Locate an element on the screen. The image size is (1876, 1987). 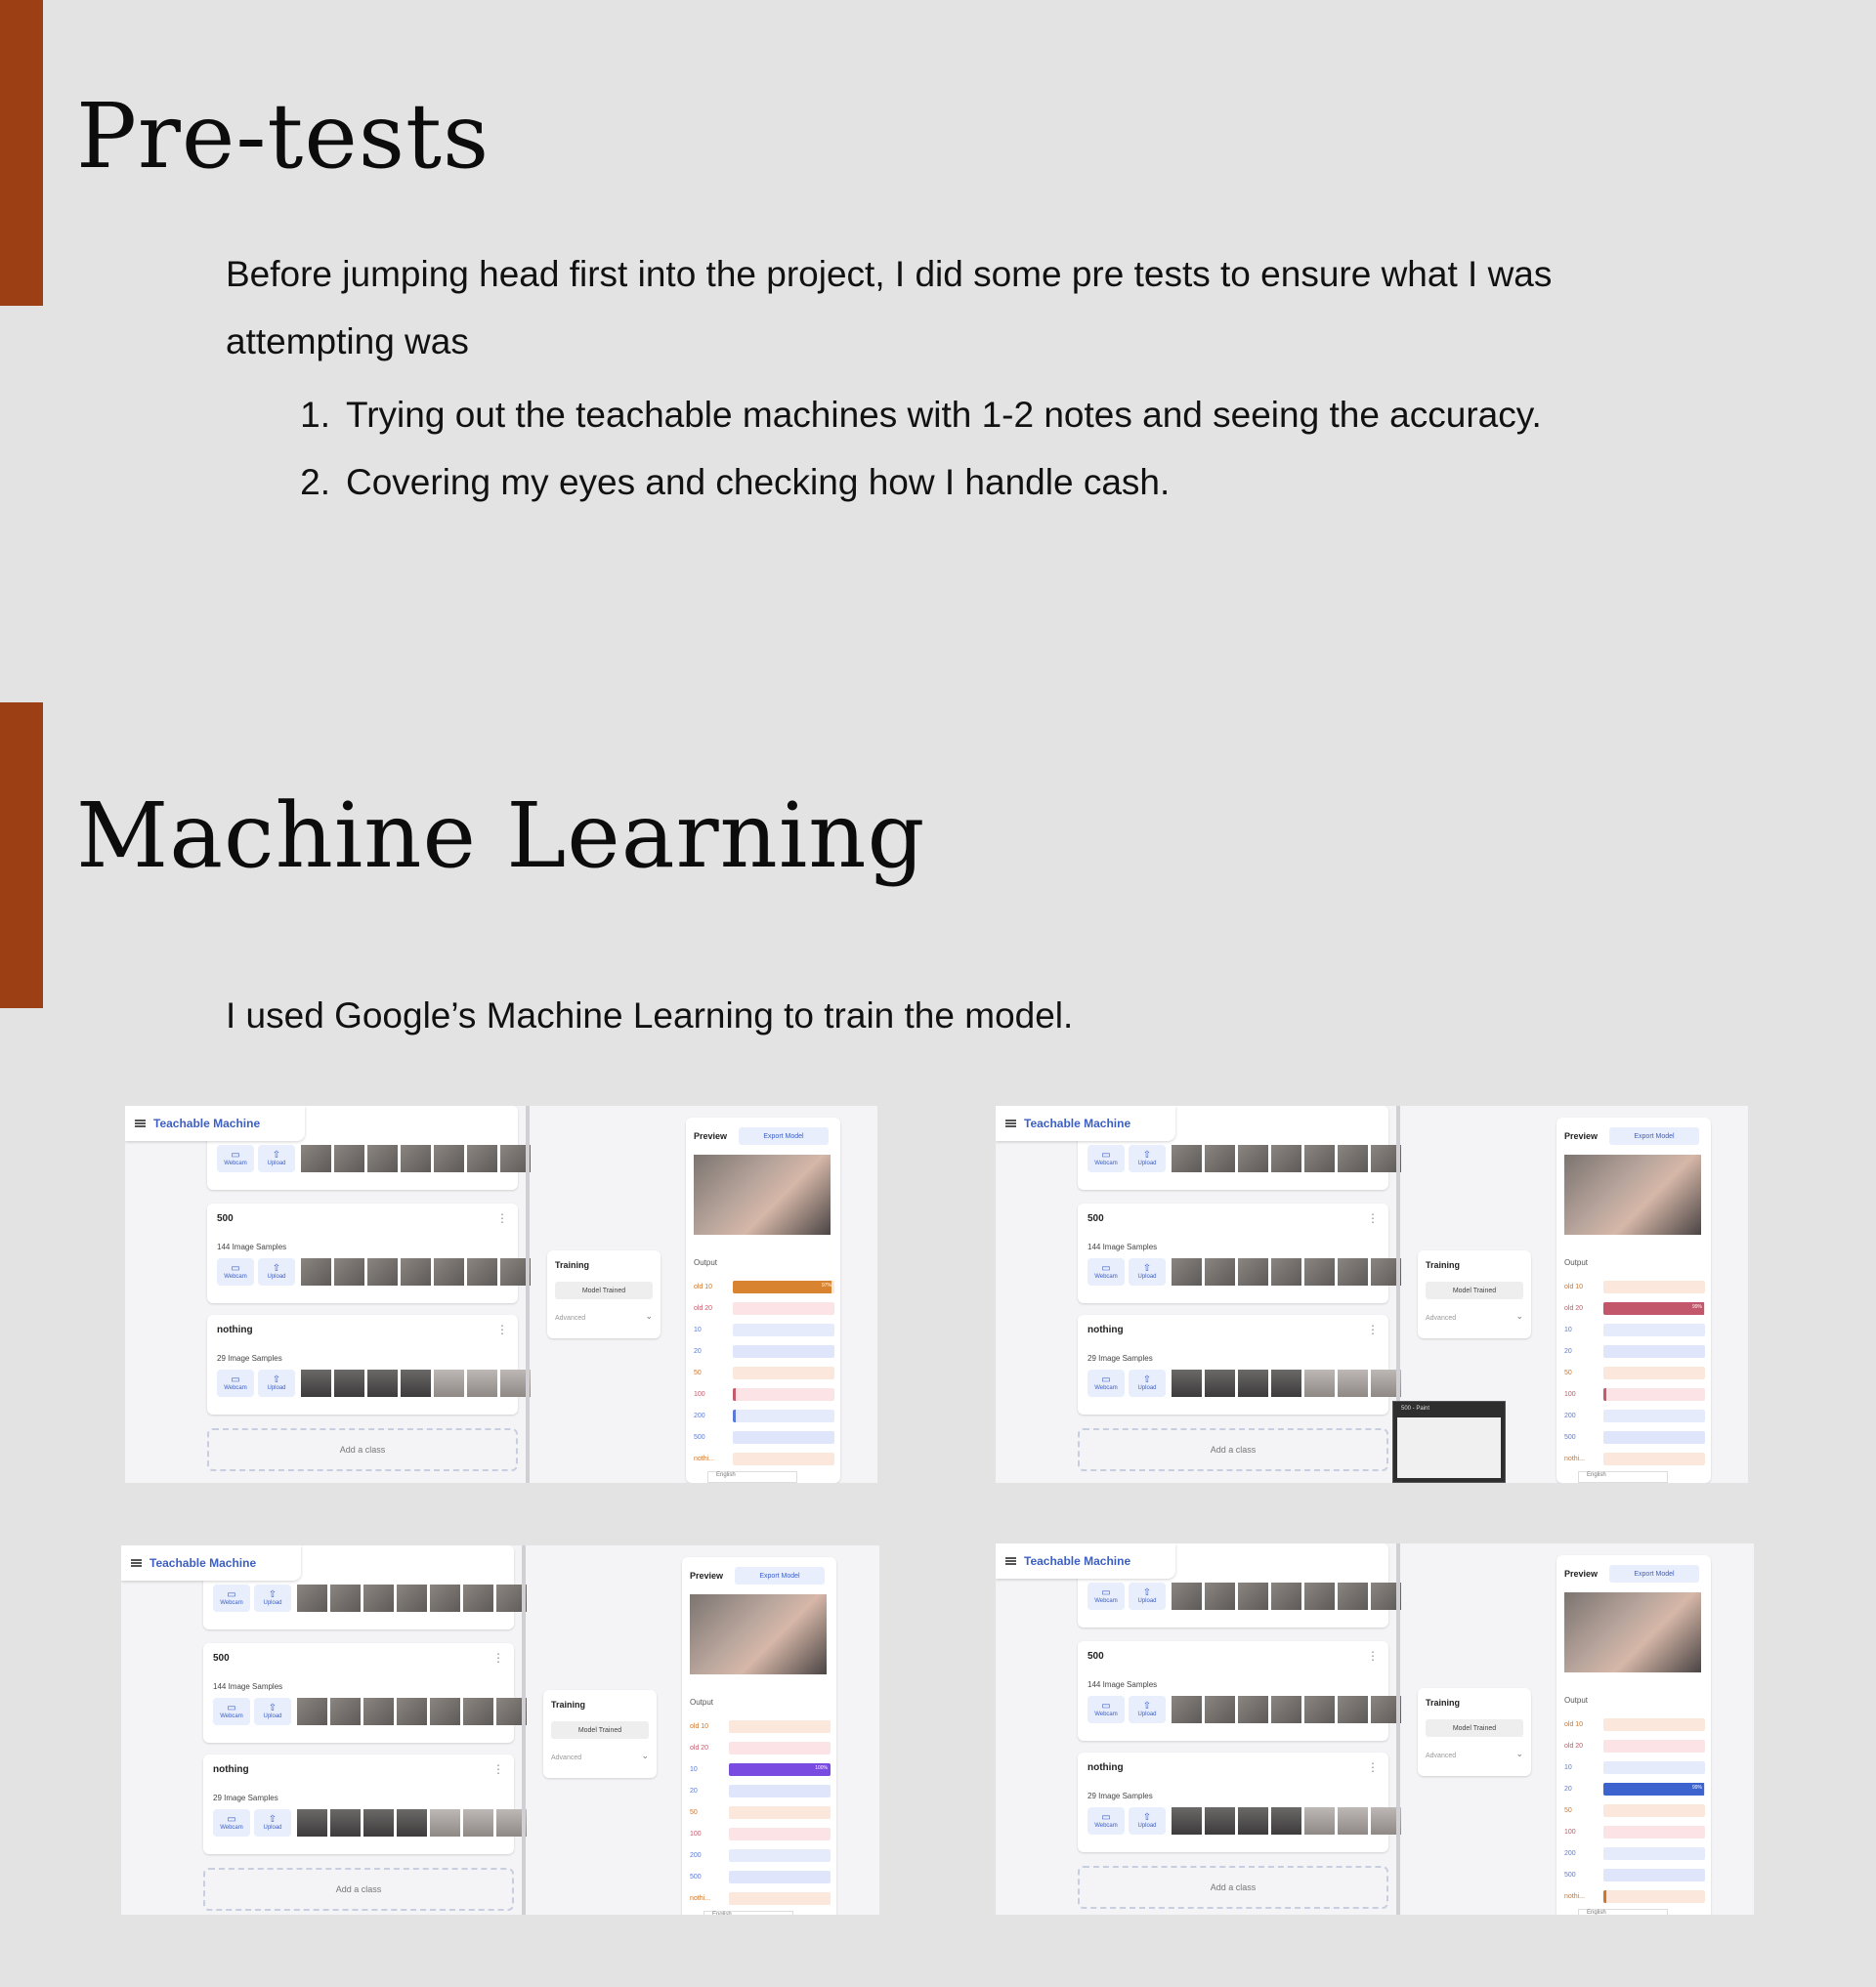
sample-thumbnails is located at coordinates (1286, 1596).